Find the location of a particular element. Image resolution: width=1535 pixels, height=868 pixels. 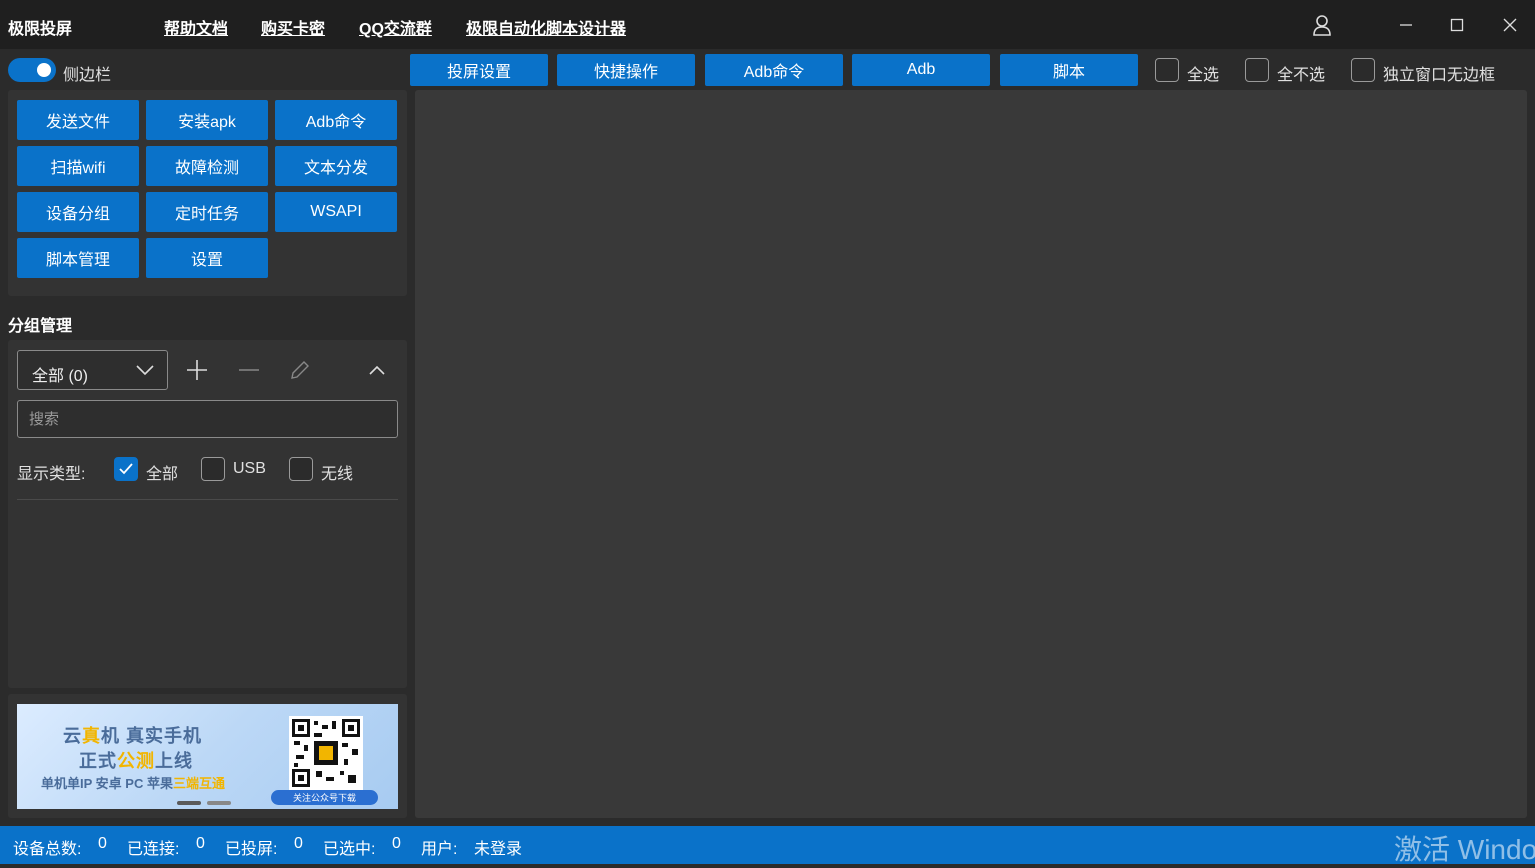

select-none-label: 全不选 is located at coordinates (1301, 75).